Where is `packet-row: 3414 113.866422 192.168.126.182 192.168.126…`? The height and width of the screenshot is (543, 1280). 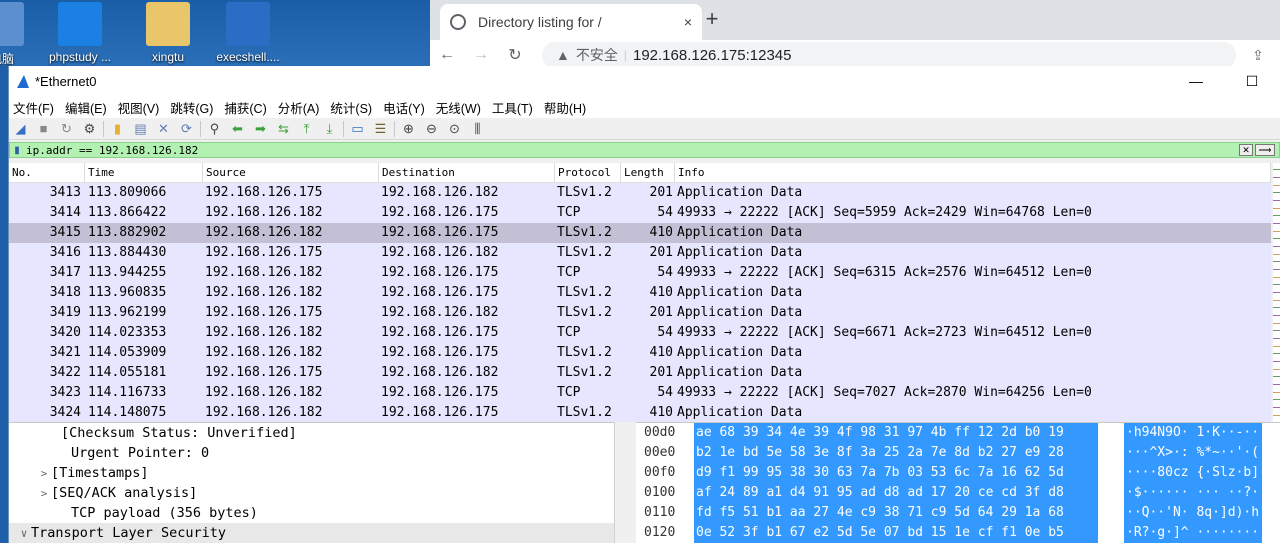
packet-row: 3414 113.866422 192.168.126.182 192.168.126… is located at coordinates (640, 213).